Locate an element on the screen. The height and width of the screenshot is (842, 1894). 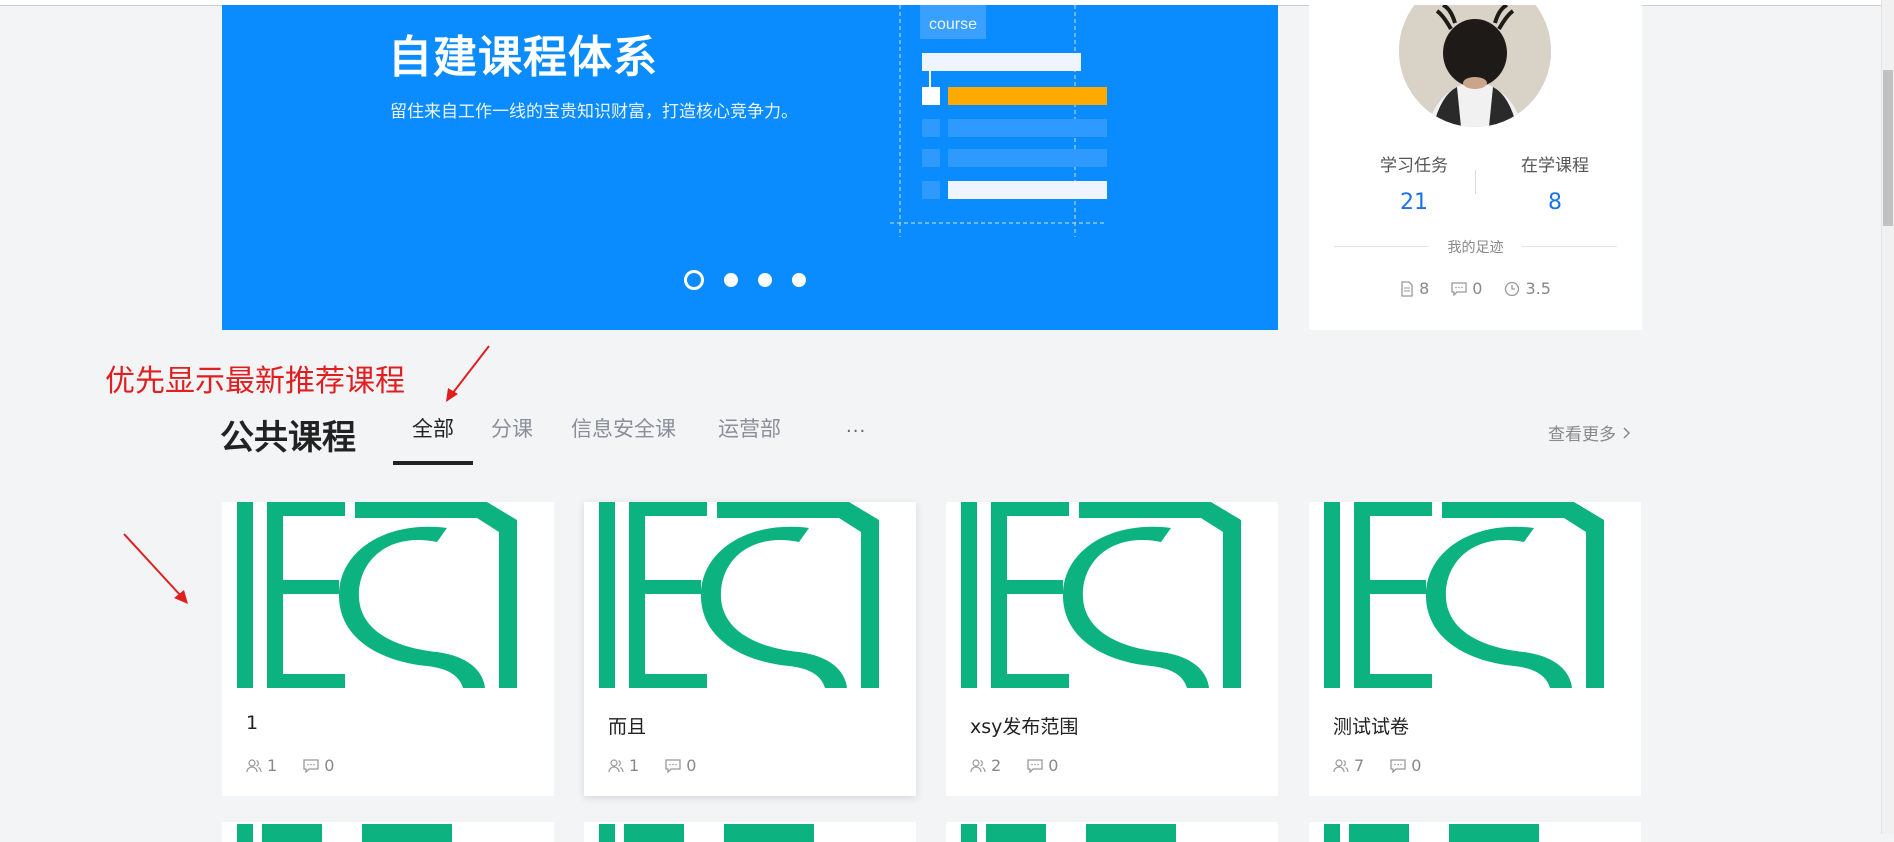
course-card: 测试试卷 7 0 is located at coordinates (1475, 649).